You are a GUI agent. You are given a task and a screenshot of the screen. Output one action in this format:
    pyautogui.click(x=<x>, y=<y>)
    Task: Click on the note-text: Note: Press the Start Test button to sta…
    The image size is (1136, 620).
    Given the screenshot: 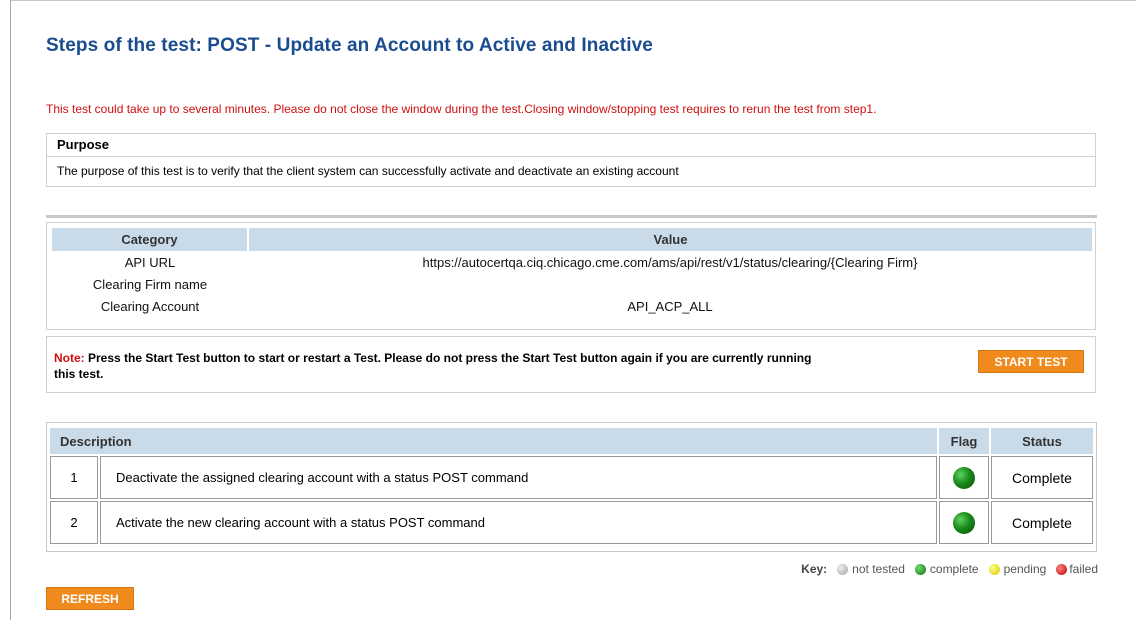 What is the action you would take?
    pyautogui.click(x=434, y=366)
    